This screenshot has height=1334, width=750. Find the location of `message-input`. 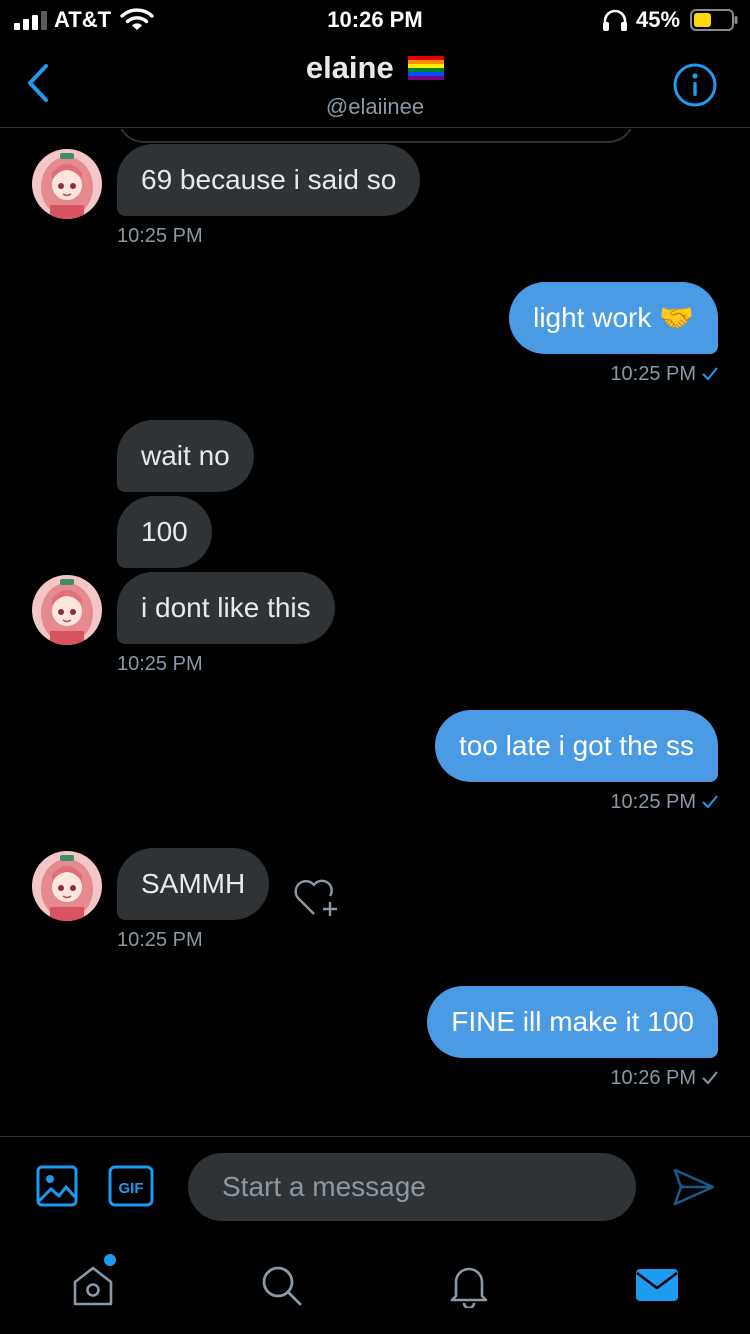

message-input is located at coordinates (412, 1187).